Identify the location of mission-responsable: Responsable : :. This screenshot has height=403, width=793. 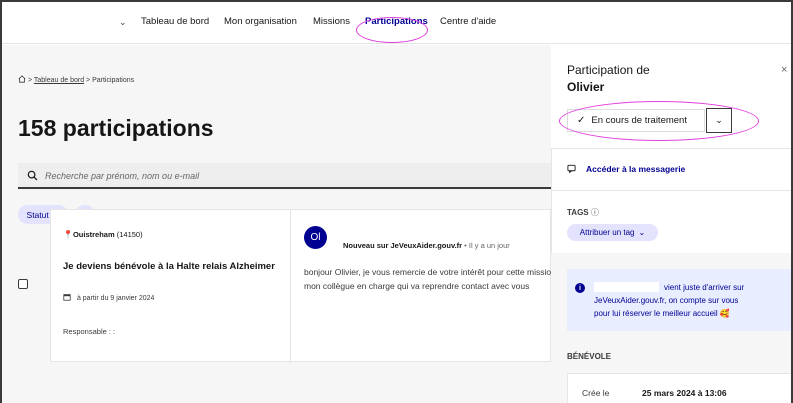
(89, 331).